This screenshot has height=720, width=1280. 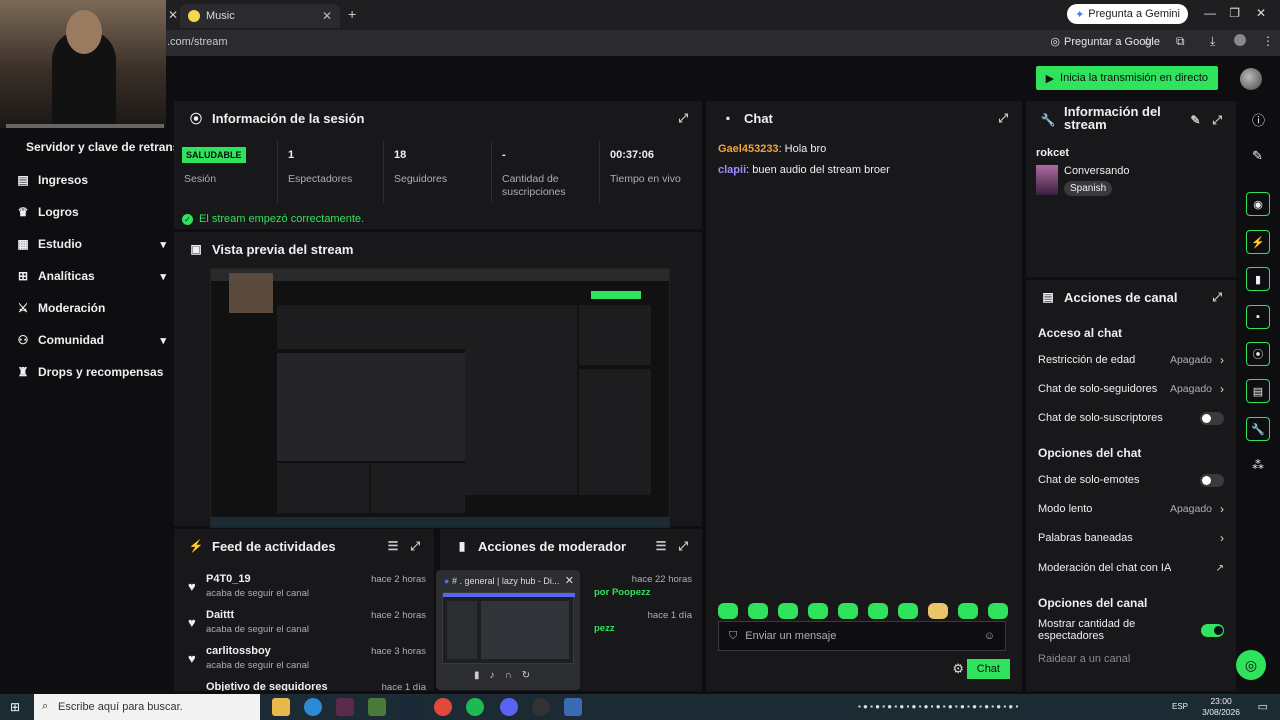 I want to click on raid-row: Raidear a un canal, so click(x=1131, y=659).